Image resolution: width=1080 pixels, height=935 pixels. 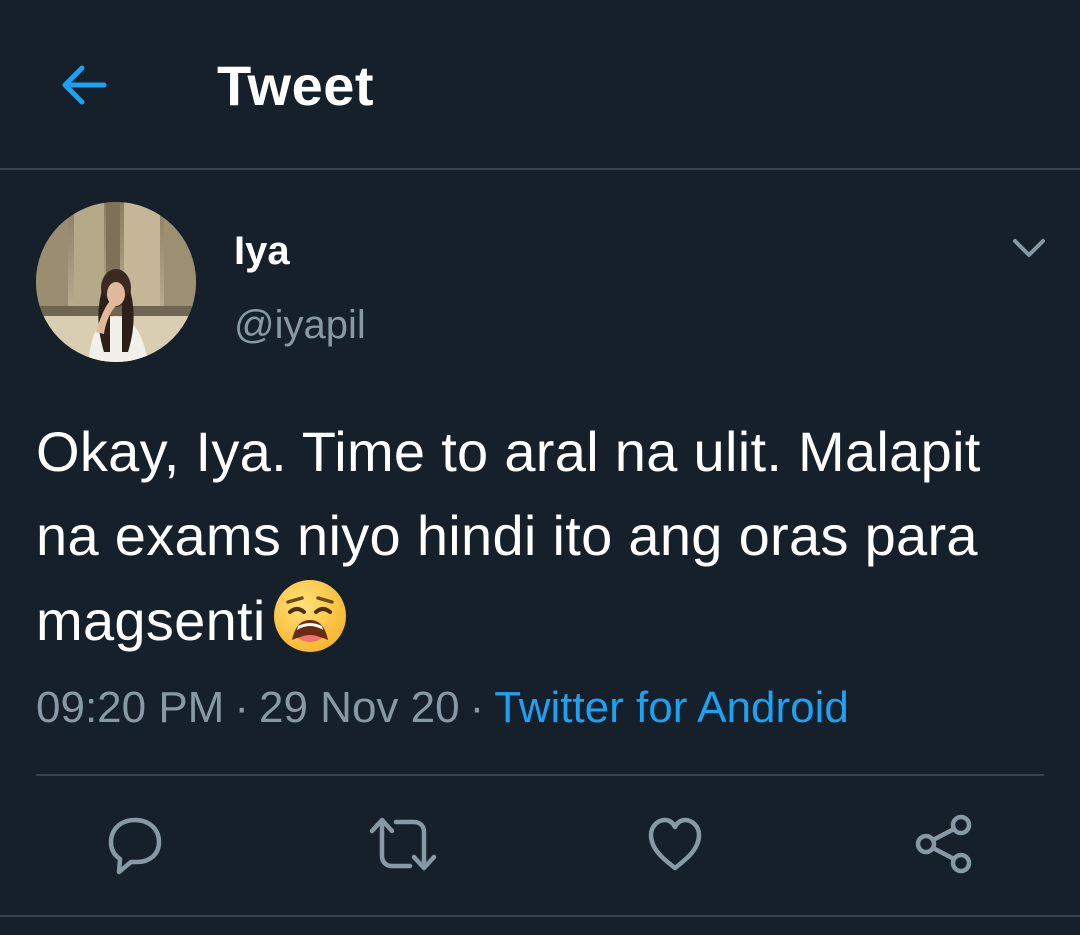 I want to click on back-button, so click(x=84, y=85).